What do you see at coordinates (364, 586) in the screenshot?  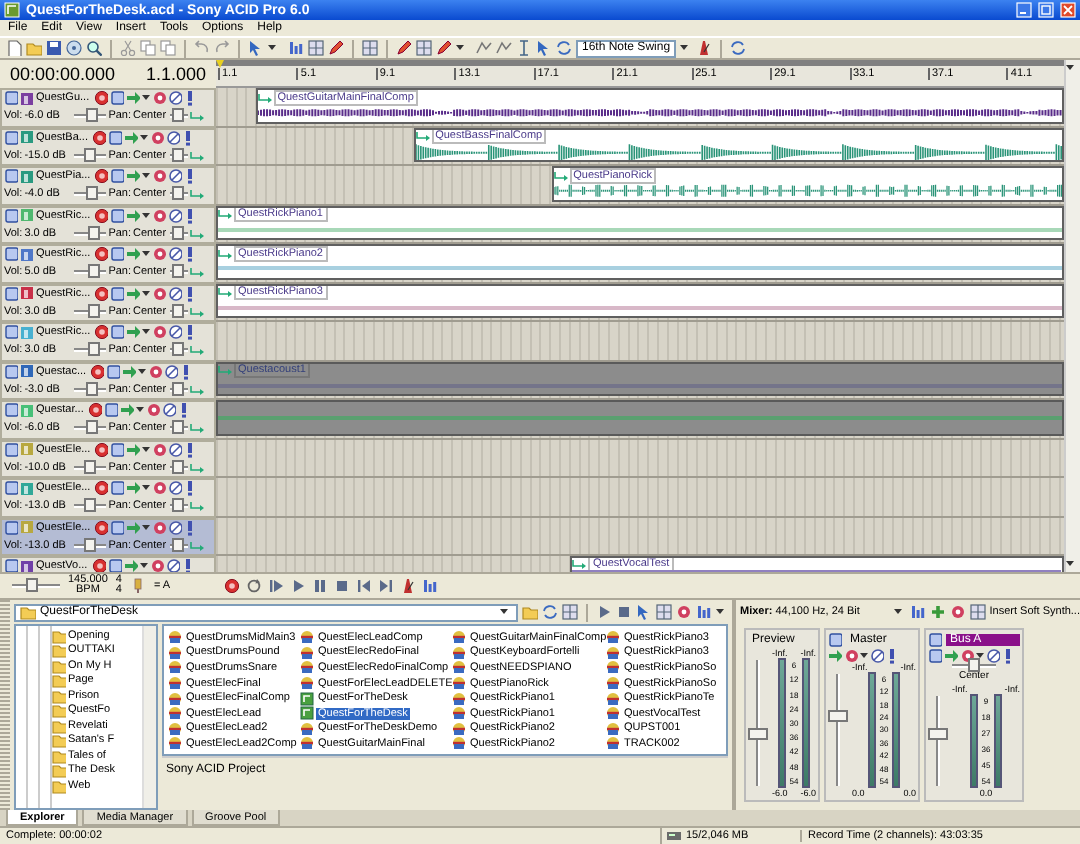 I see `go-to-start-icon` at bounding box center [364, 586].